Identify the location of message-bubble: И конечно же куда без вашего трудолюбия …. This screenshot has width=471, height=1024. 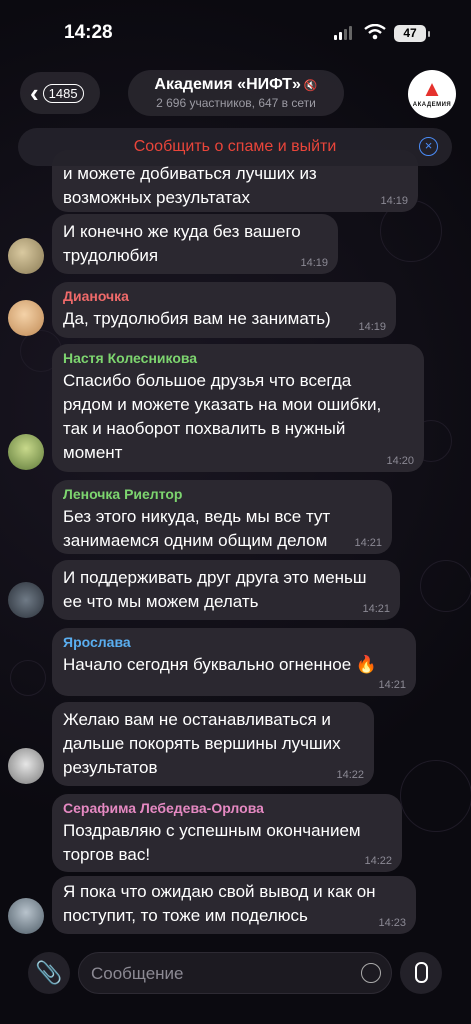
(195, 244).